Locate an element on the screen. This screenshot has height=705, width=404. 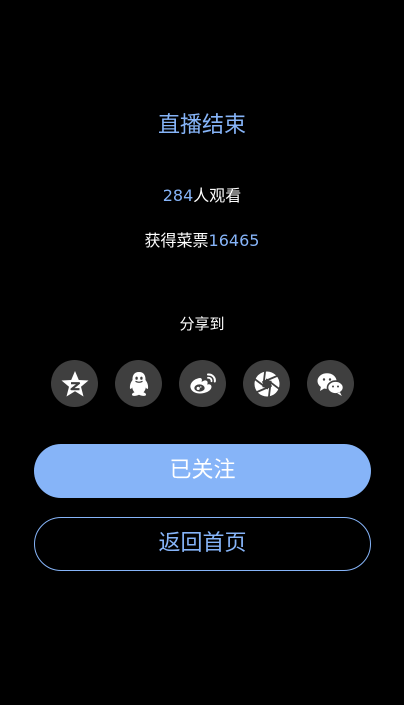
viewer-count: 284 is located at coordinates (178, 195).